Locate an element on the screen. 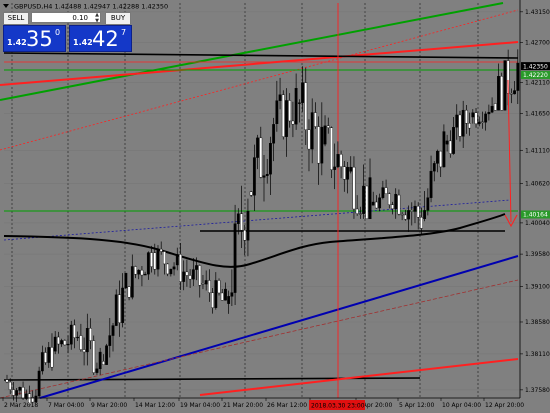  one-click-trading-panel: SELL 0.10 ▲ ▼ BUY 1.42 35 0 1.42 42 7 is located at coordinates (67, 32).